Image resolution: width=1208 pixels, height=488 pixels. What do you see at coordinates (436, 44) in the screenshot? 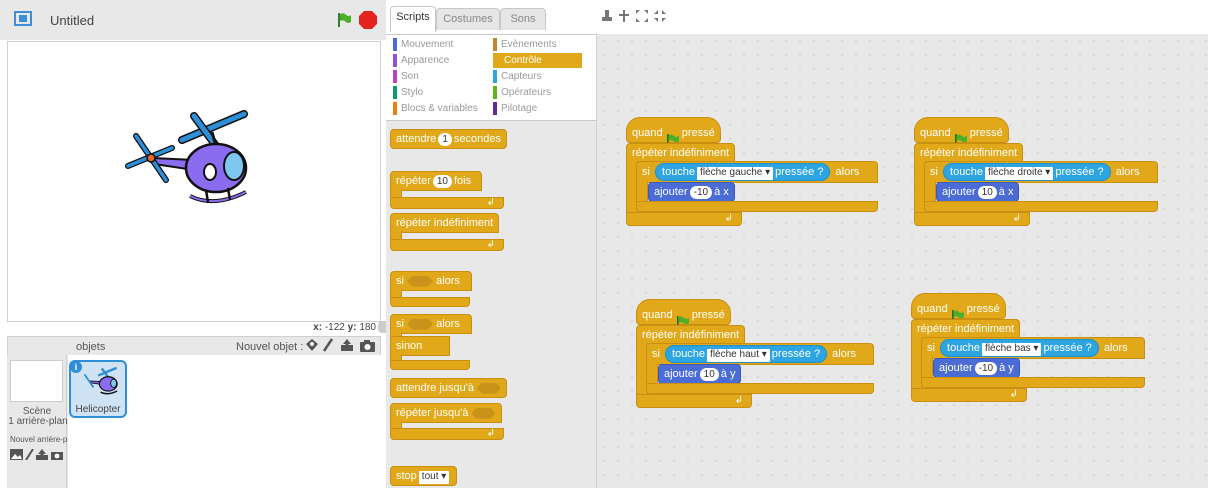
I see `category-motion: Mouvement` at bounding box center [436, 44].